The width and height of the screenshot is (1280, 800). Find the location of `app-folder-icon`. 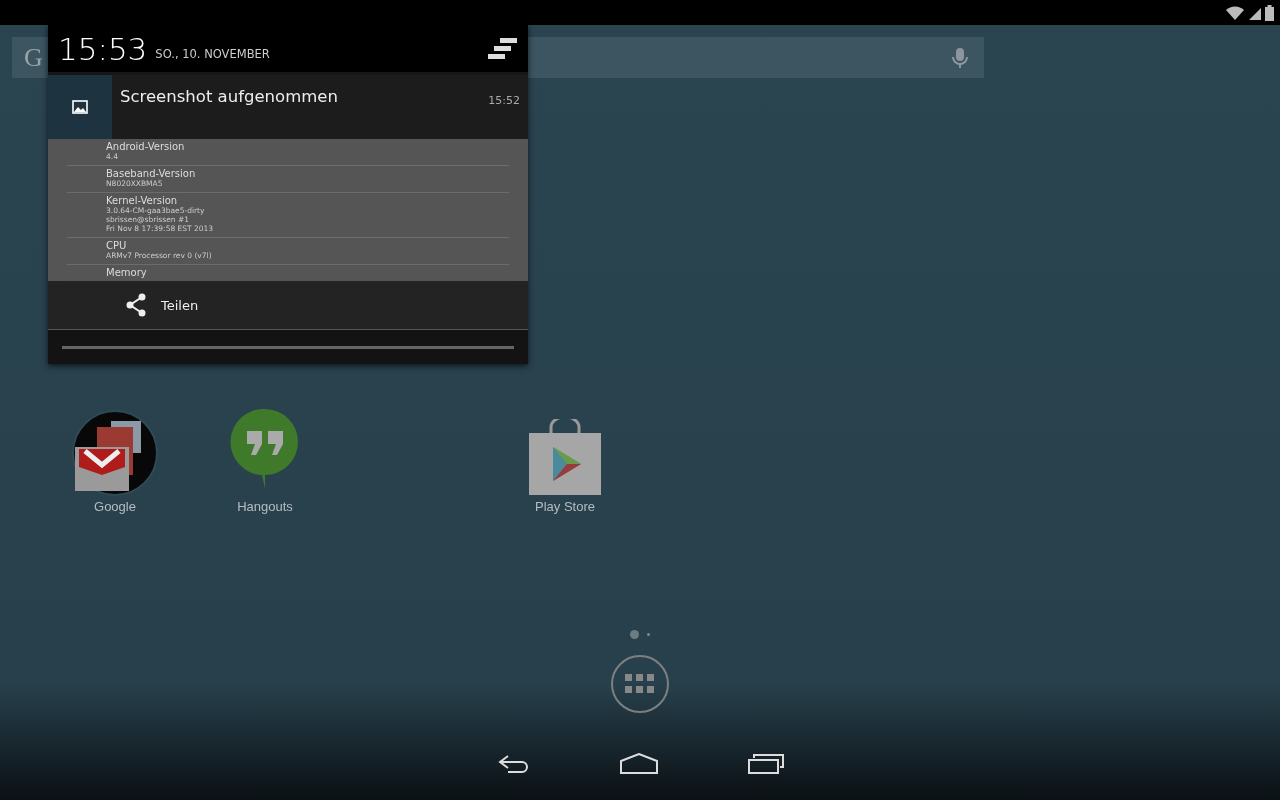

app-folder-icon is located at coordinates (115, 453).